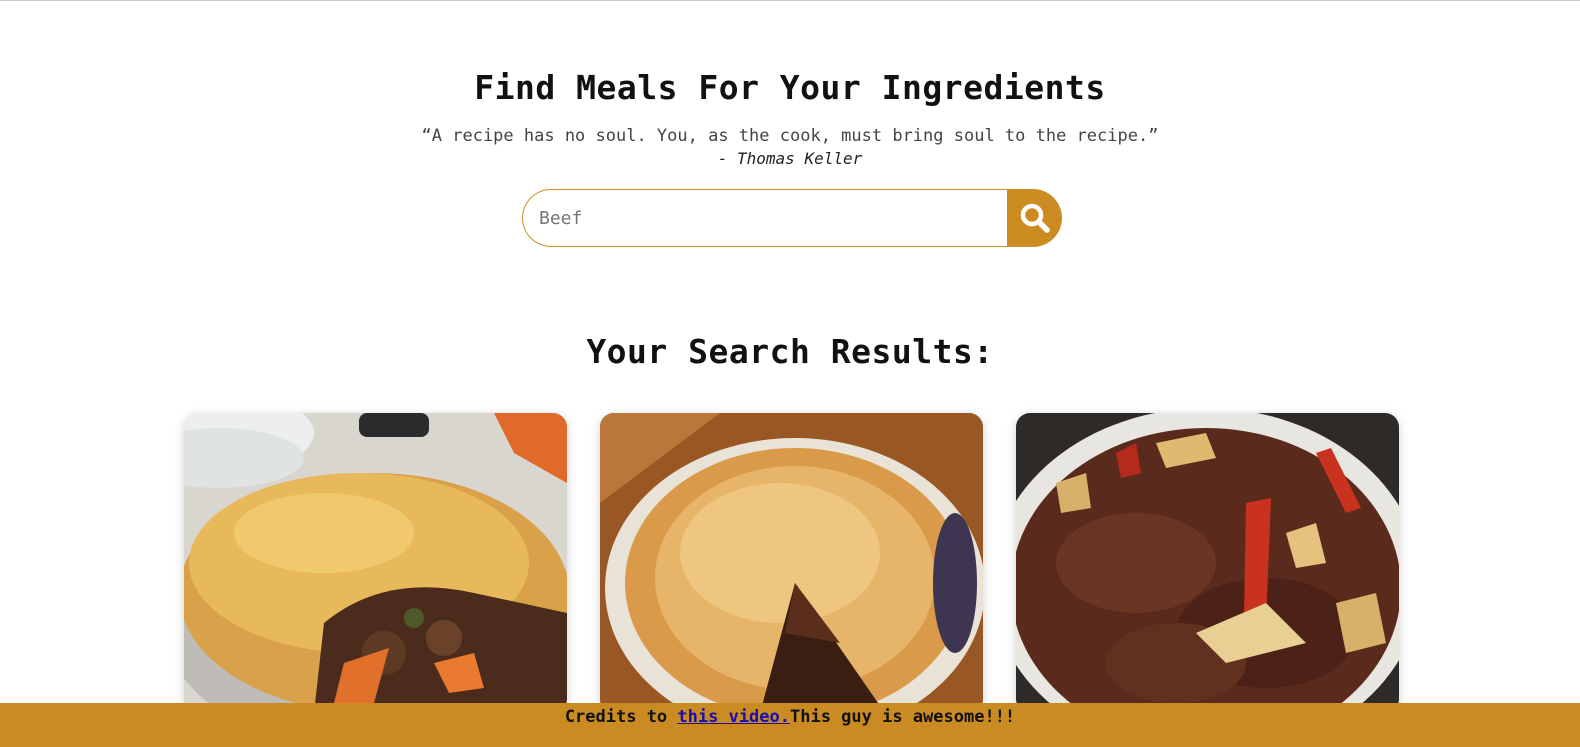 The height and width of the screenshot is (747, 1580). I want to click on beef-pie-slice-photo, so click(791, 563).